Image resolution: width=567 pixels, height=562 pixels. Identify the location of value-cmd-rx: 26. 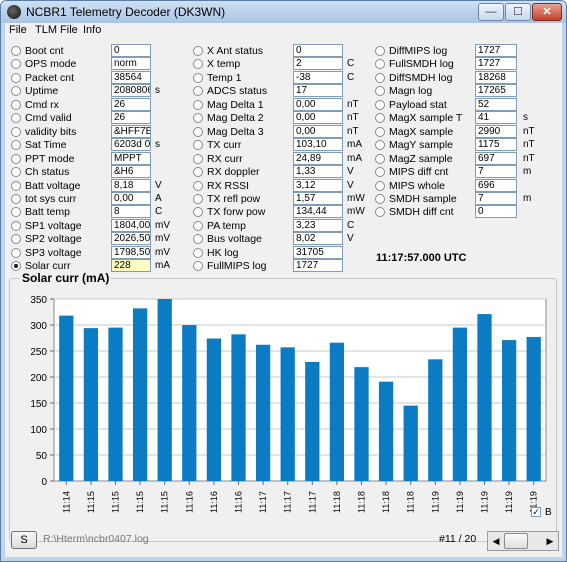
(131, 104).